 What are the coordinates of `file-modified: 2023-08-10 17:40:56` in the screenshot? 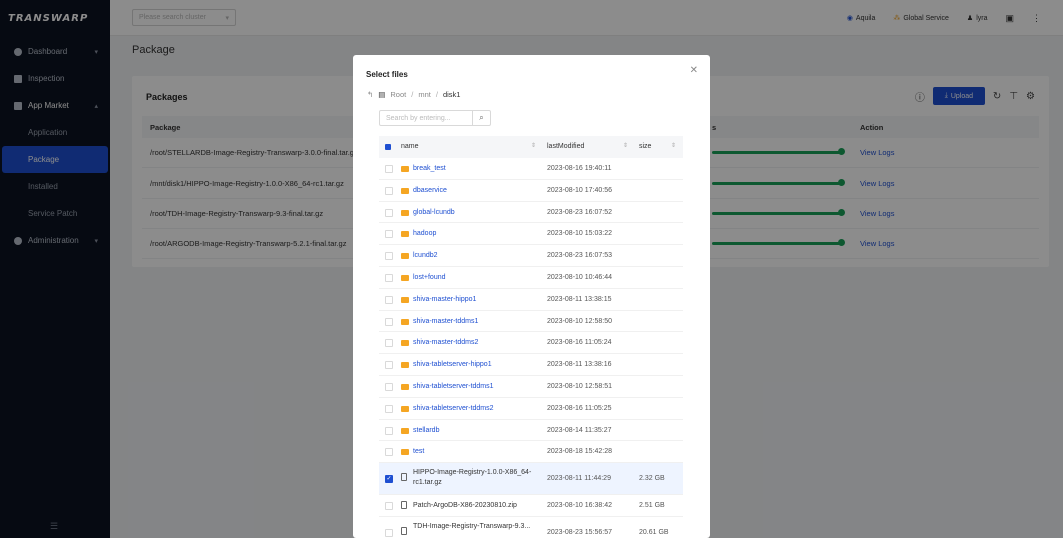 It's located at (579, 190).